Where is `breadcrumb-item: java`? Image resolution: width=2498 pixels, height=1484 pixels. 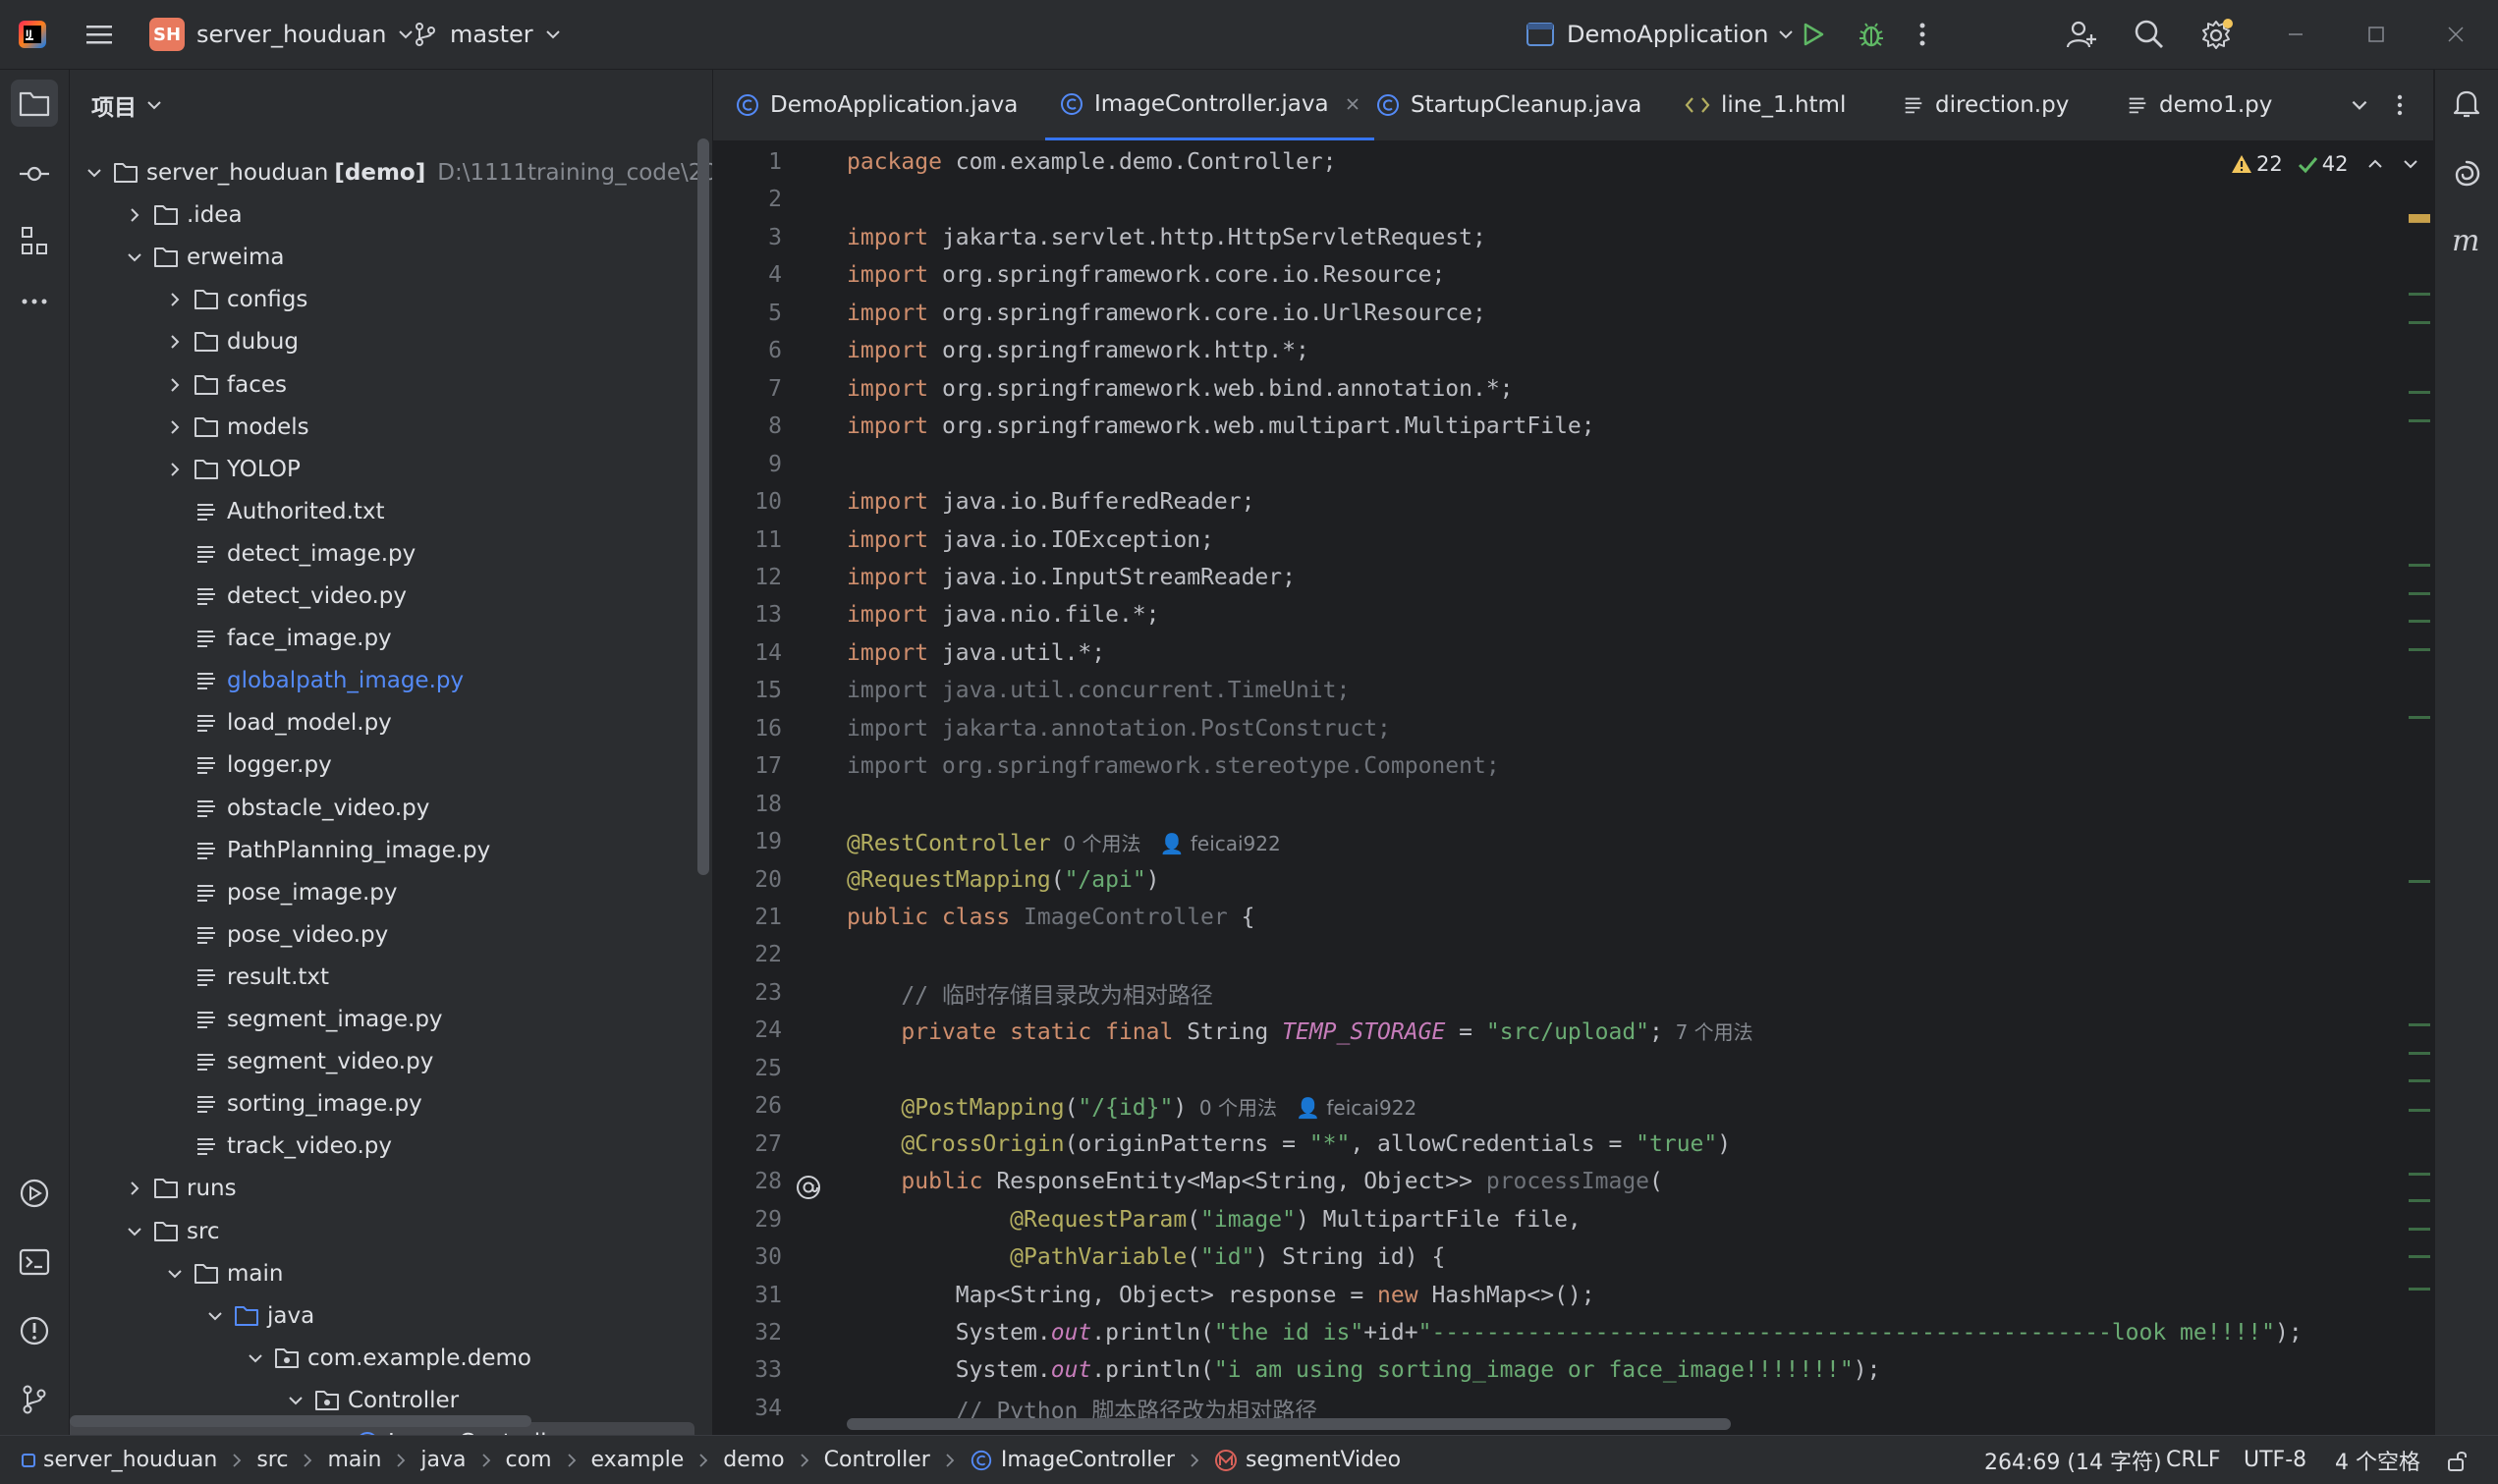 breadcrumb-item: java is located at coordinates (443, 1460).